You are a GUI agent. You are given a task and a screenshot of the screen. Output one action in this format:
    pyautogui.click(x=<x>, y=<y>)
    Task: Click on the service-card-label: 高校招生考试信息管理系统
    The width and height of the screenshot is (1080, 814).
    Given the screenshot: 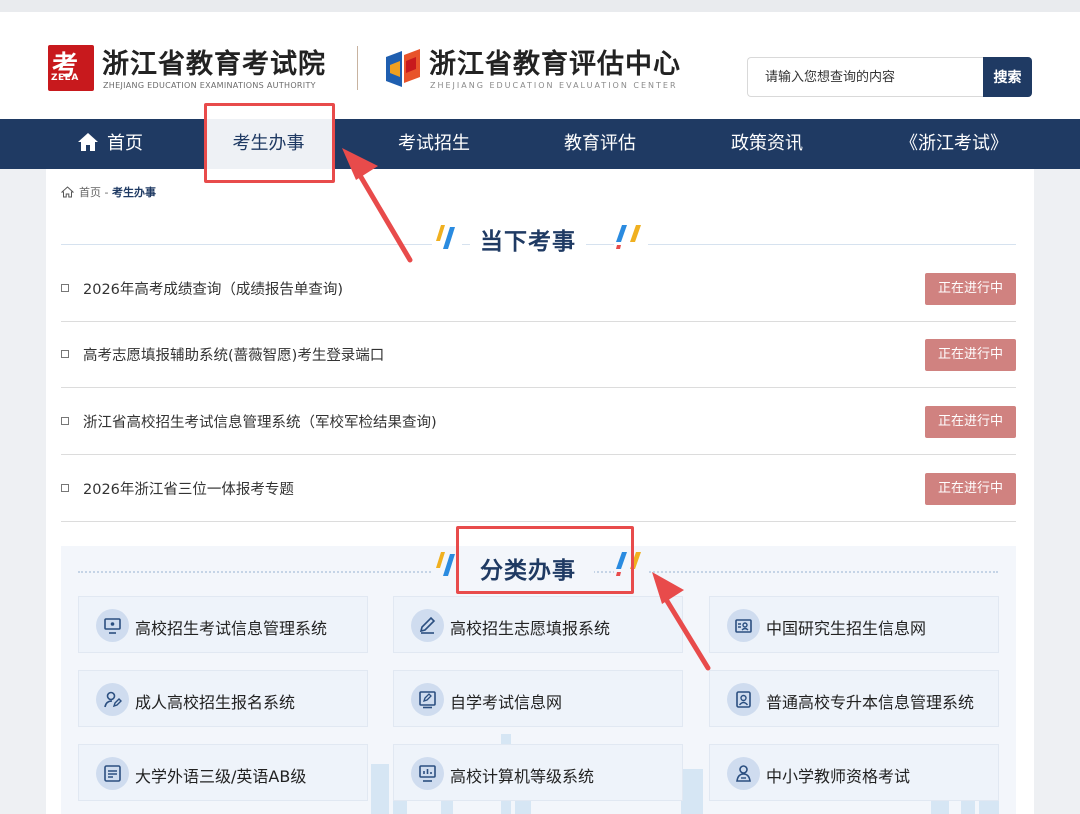 What is the action you would take?
    pyautogui.click(x=231, y=628)
    